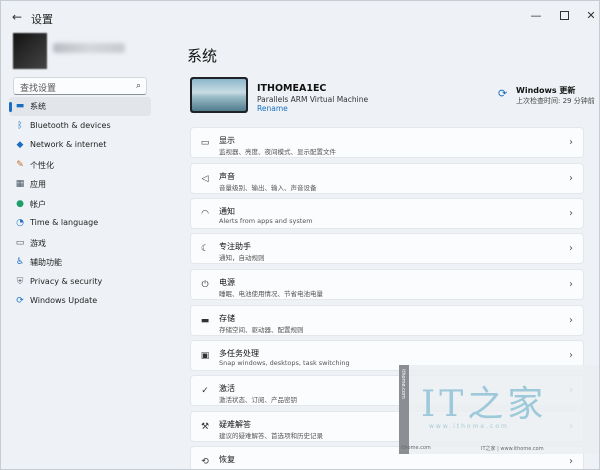 The width and height of the screenshot is (600, 470). Describe the element at coordinates (235, 424) in the screenshot. I see `card-title: 疑难解答` at that location.